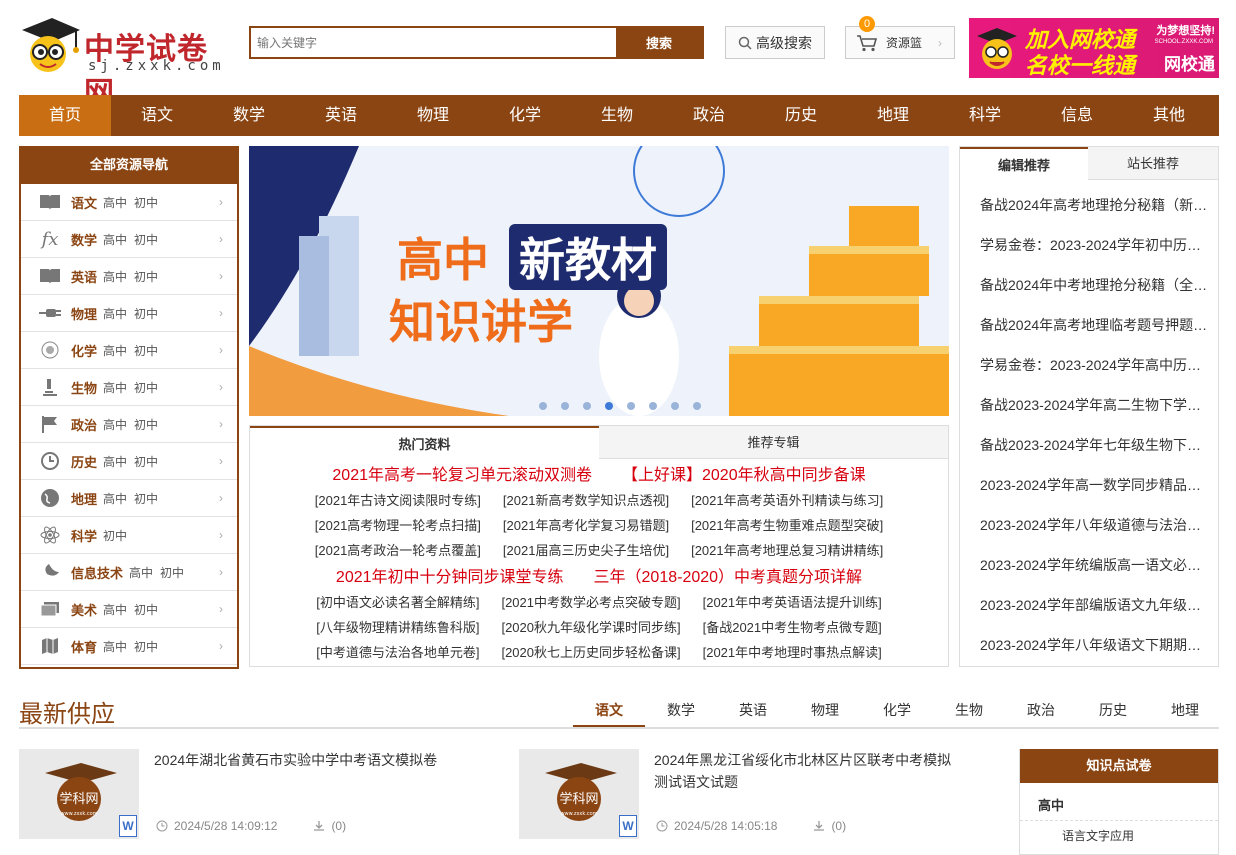 This screenshot has height=855, width=1236. Describe the element at coordinates (792, 627) in the screenshot. I see `hot-material-link: [备战2021中考生物考点微专题]` at that location.